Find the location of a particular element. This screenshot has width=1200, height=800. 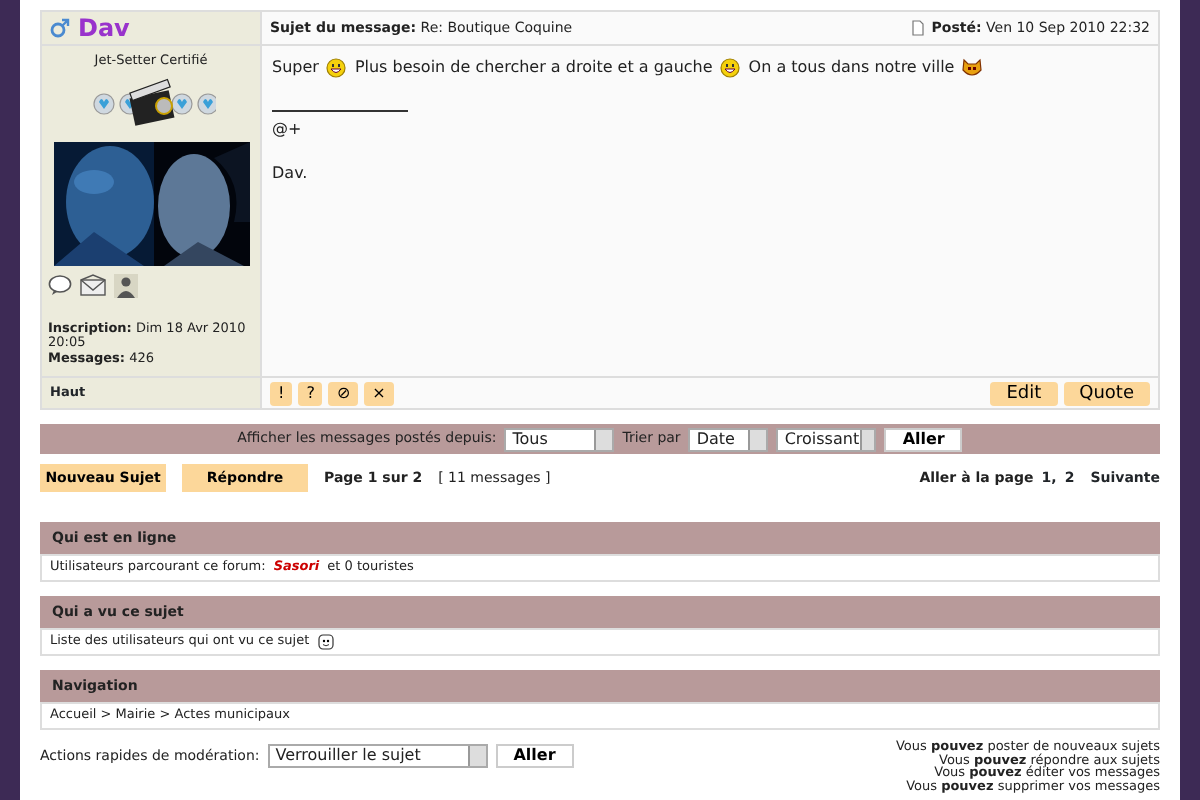

days-select: Tous is located at coordinates (559, 439).